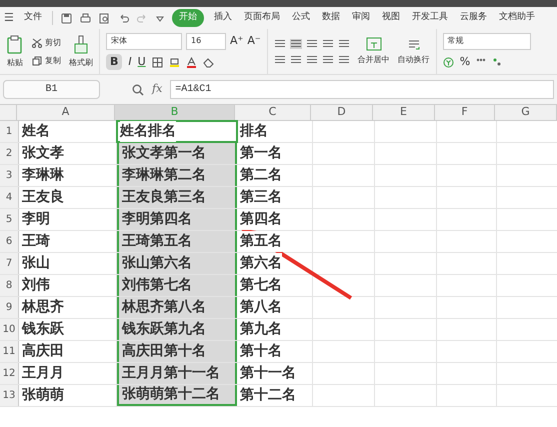 The image size is (557, 427). I want to click on decimal-icon, so click(497, 62).